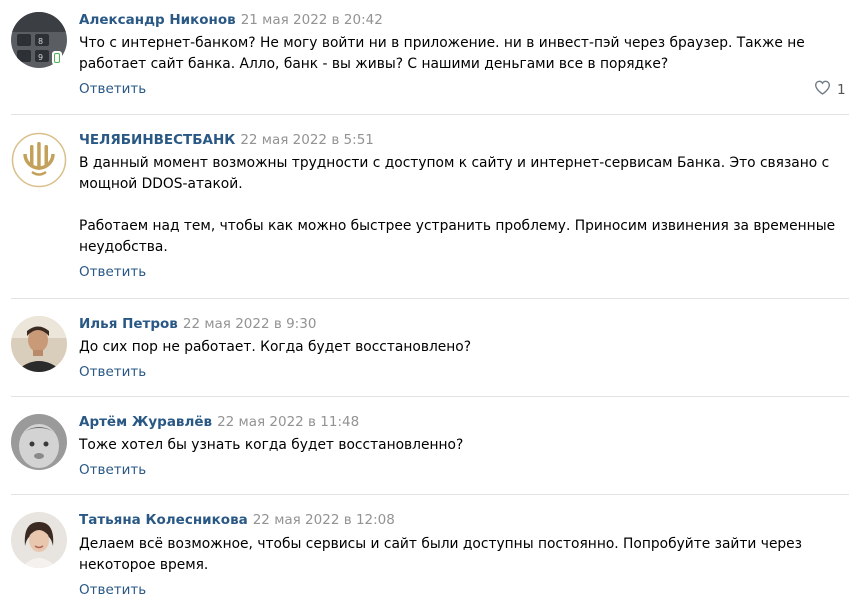  Describe the element at coordinates (57, 58) in the screenshot. I see `mobile-online-icon` at that location.